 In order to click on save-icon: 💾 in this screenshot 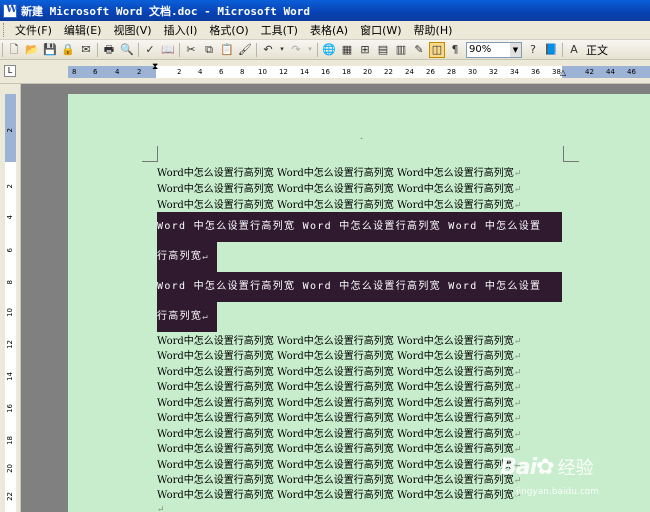, I will do `click(50, 50)`.